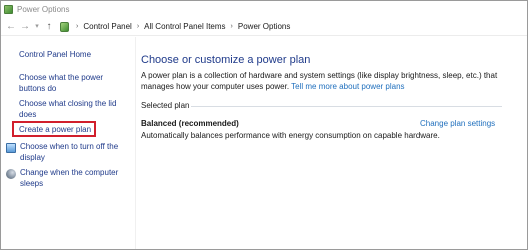  I want to click on turn-off-display-item: Choose when to turn off the display, so click(68, 152).